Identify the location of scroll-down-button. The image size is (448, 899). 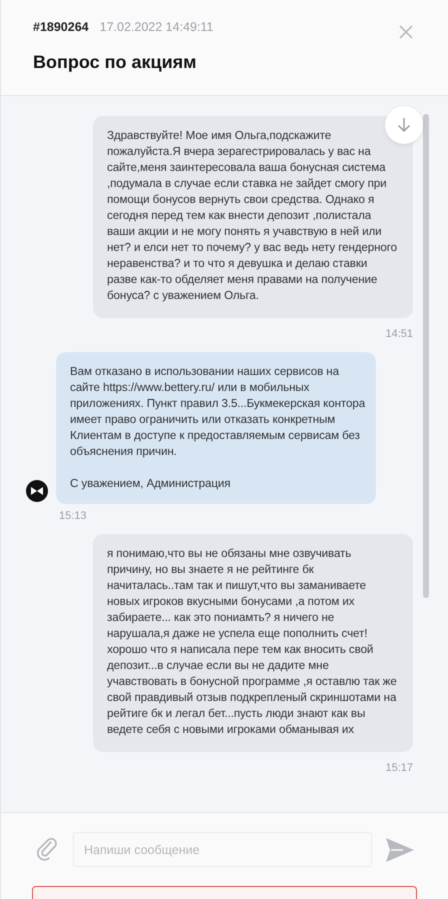
(404, 125).